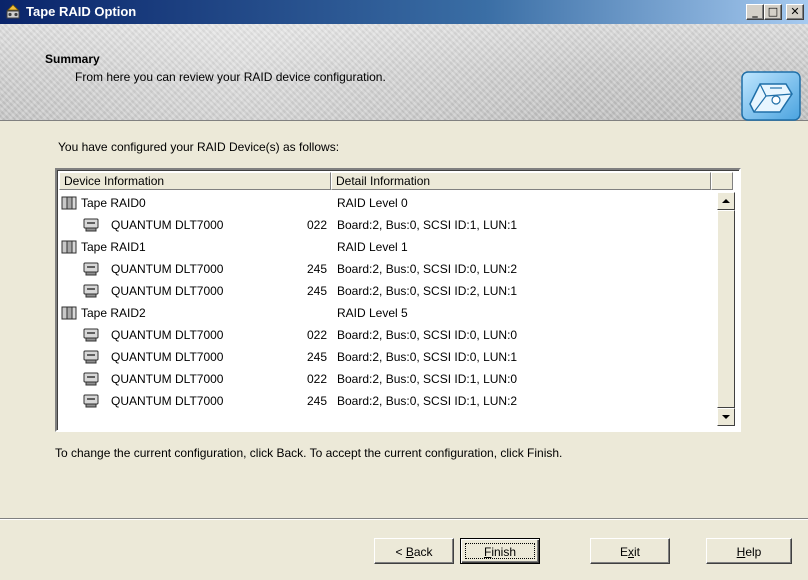 This screenshot has height=580, width=808. Describe the element at coordinates (113, 203) in the screenshot. I see `device-name: Tape RAID0` at that location.